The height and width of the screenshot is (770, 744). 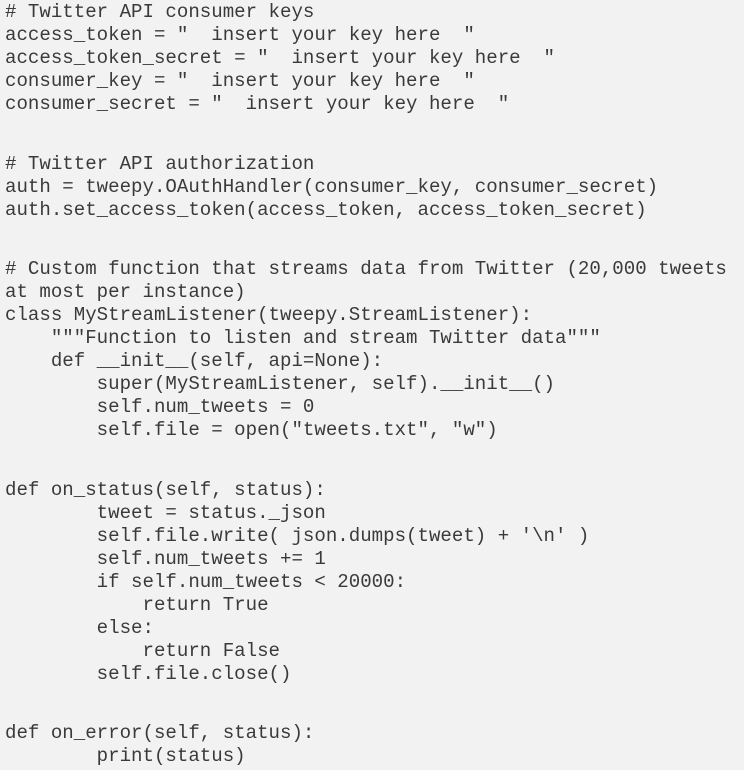 What do you see at coordinates (125, 756) in the screenshot?
I see `code-line: print(status)` at bounding box center [125, 756].